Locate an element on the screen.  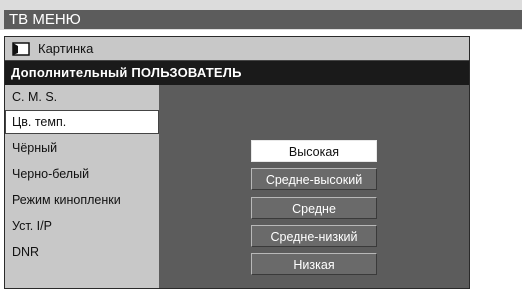
sidebar-item-color-temp: Цв. темп. is located at coordinates (82, 122).